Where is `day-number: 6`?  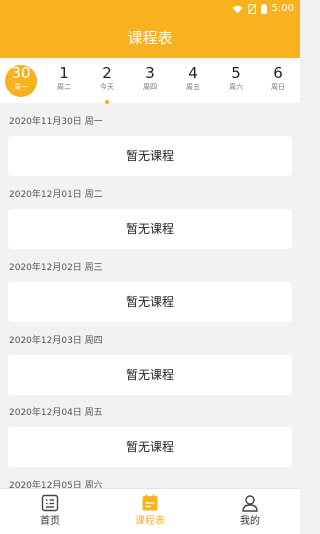
day-number: 6 is located at coordinates (278, 73).